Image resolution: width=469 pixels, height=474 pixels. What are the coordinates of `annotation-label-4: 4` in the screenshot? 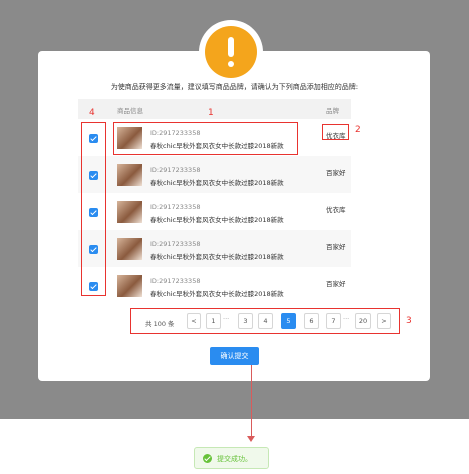 It's located at (92, 113).